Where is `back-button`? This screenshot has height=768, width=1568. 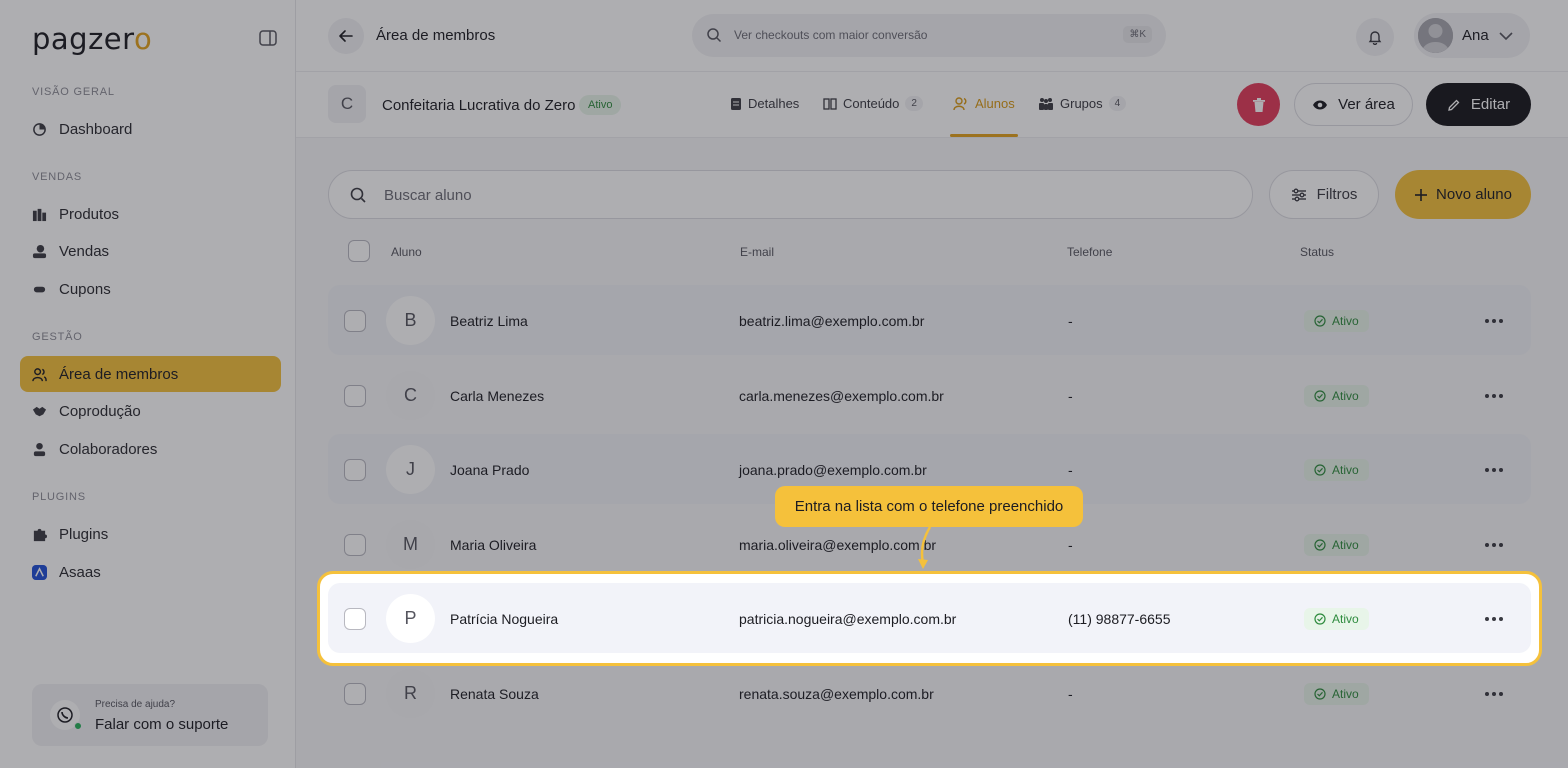
back-button is located at coordinates (346, 36).